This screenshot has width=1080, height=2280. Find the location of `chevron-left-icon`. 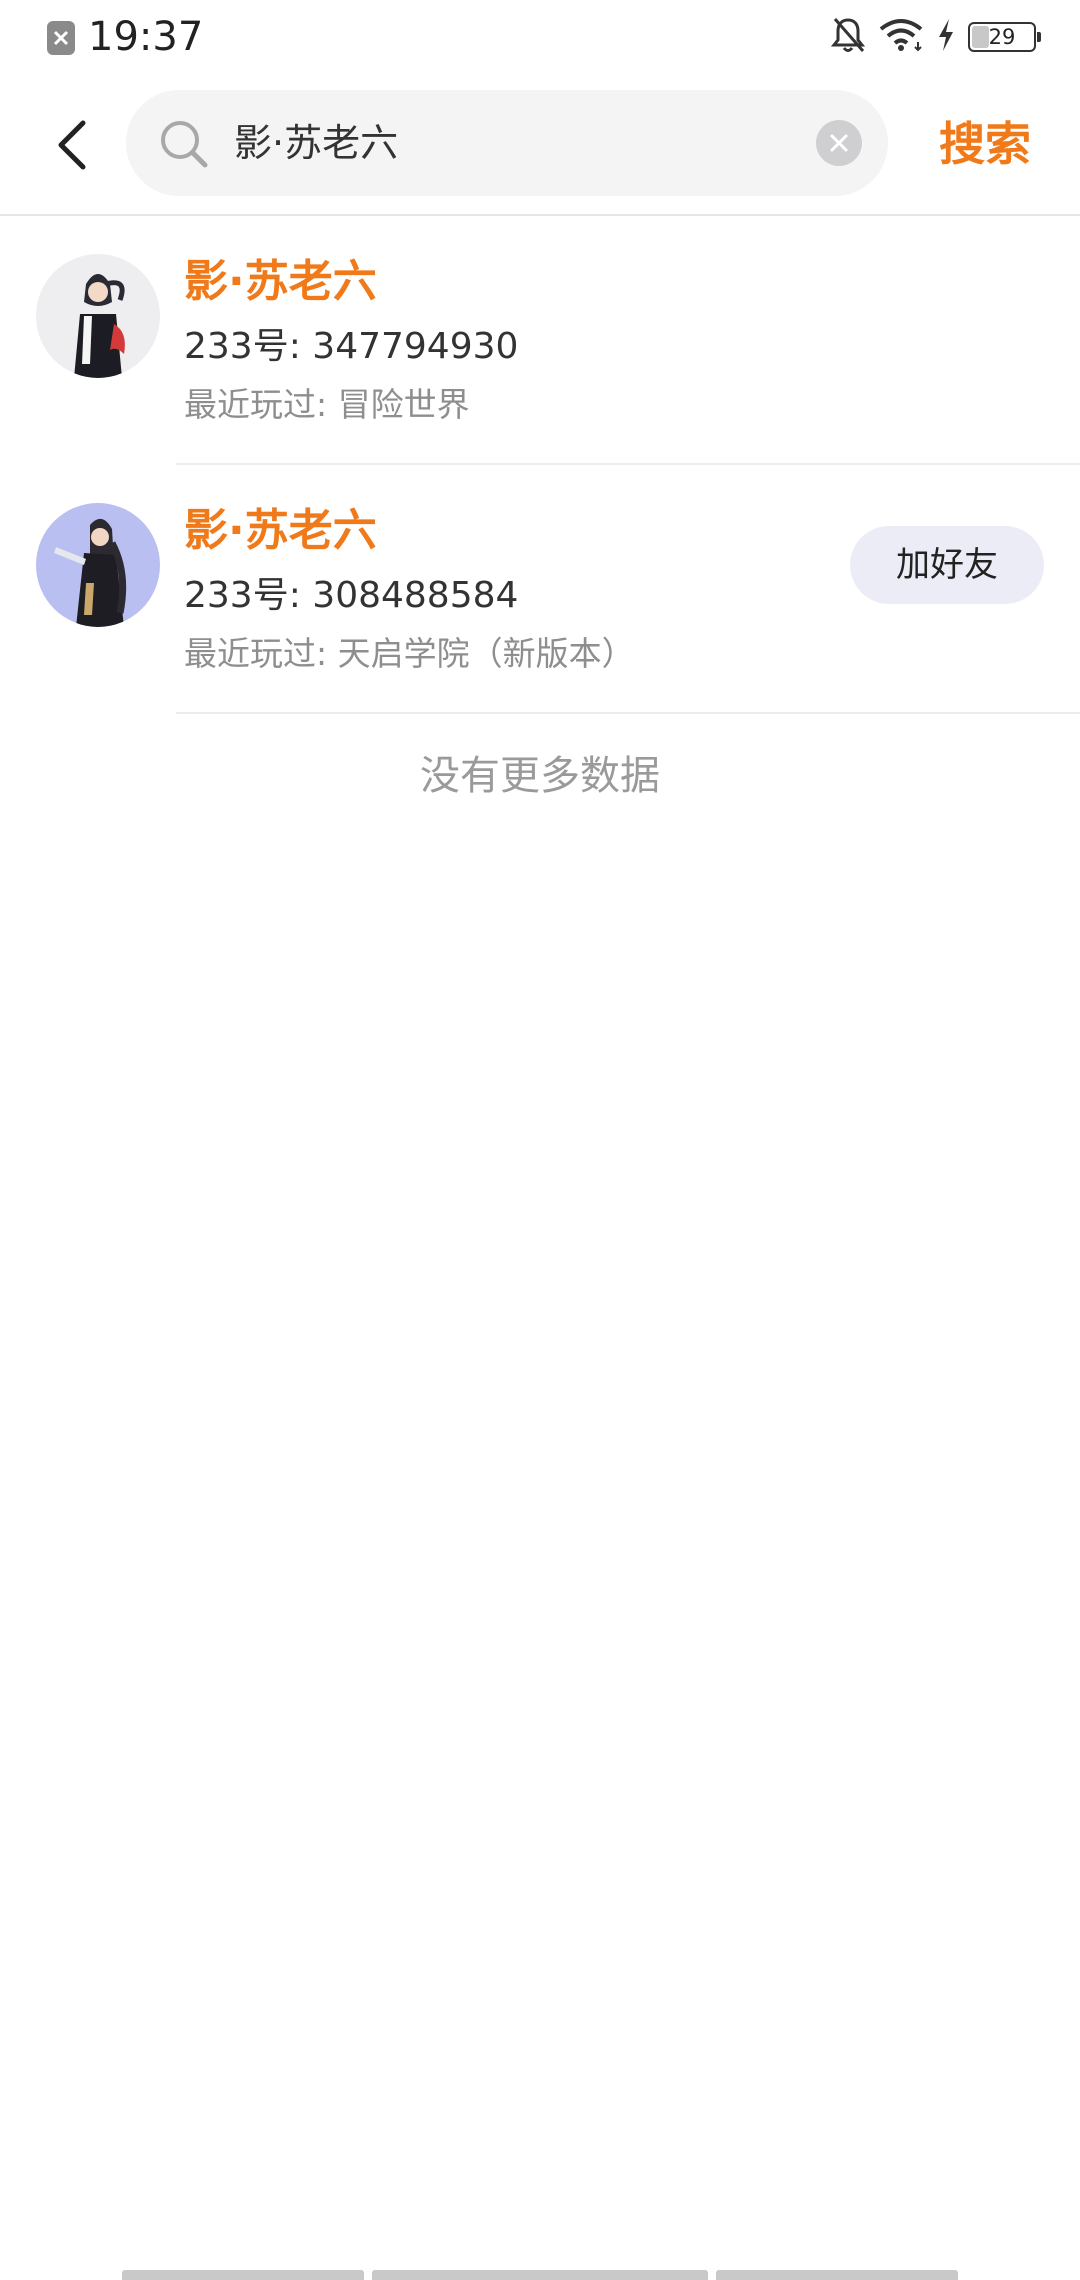

chevron-left-icon is located at coordinates (72, 145).